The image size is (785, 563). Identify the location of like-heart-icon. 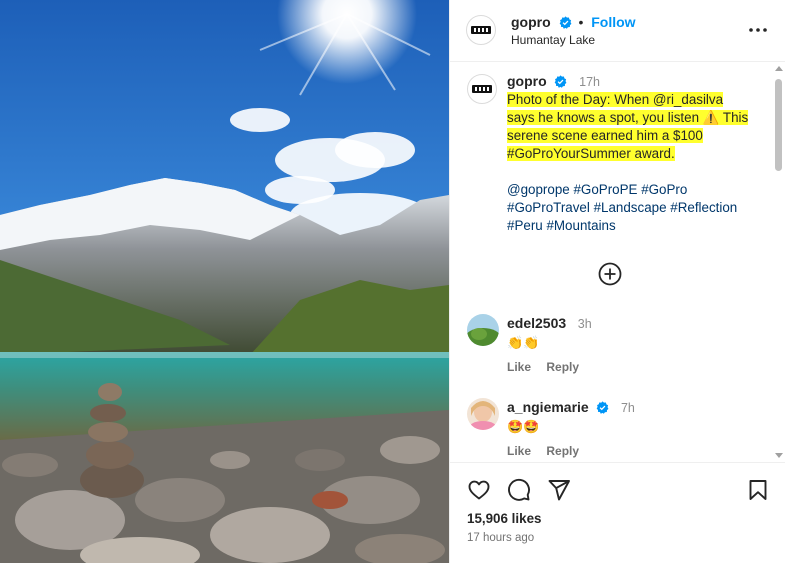
(479, 490).